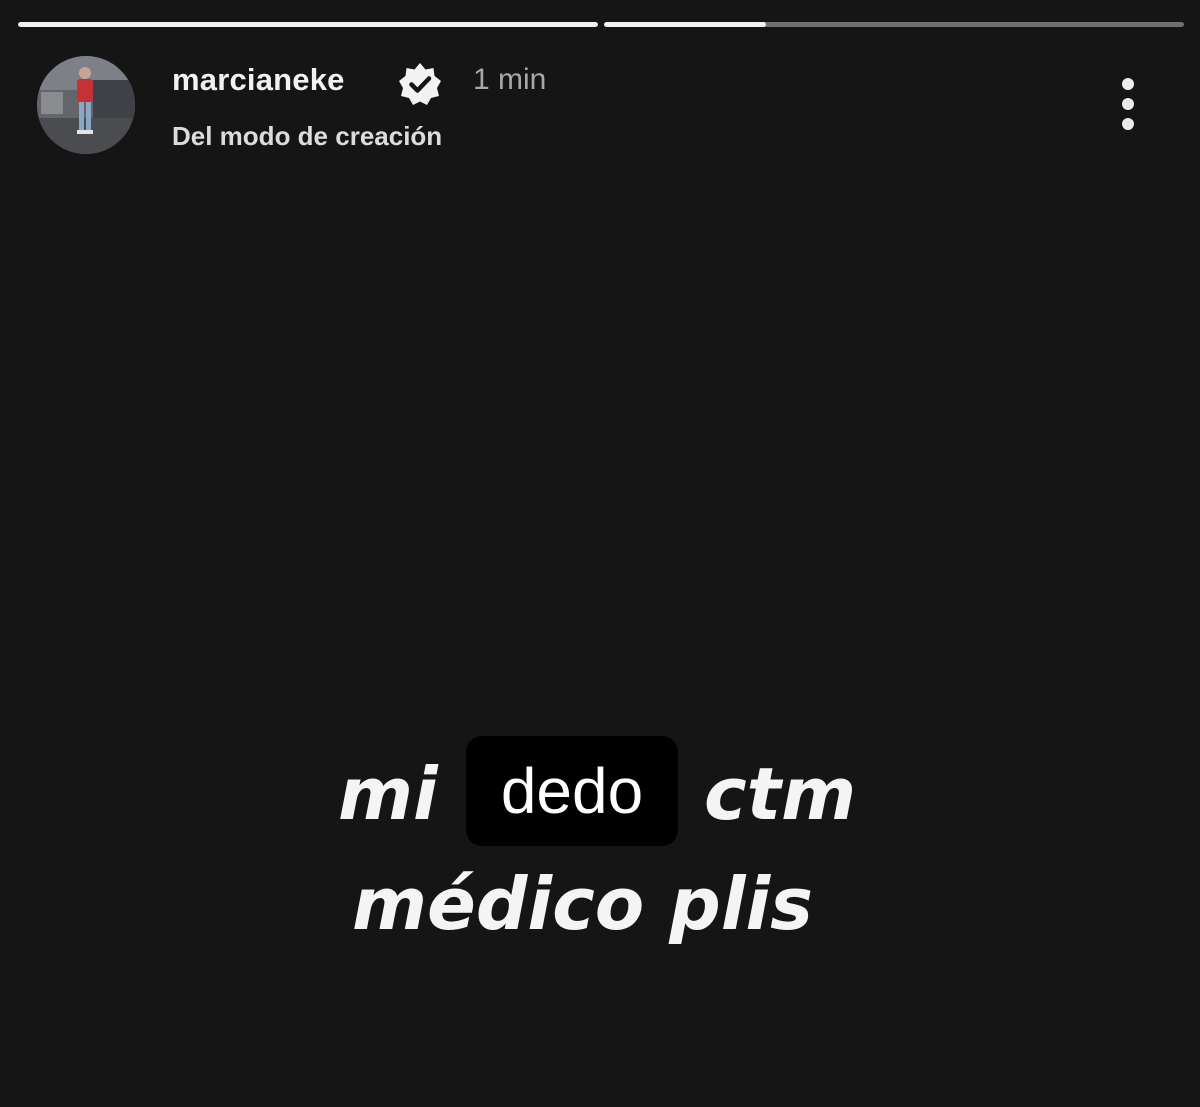 This screenshot has height=1107, width=1200. I want to click on verified-badge-icon, so click(420, 84).